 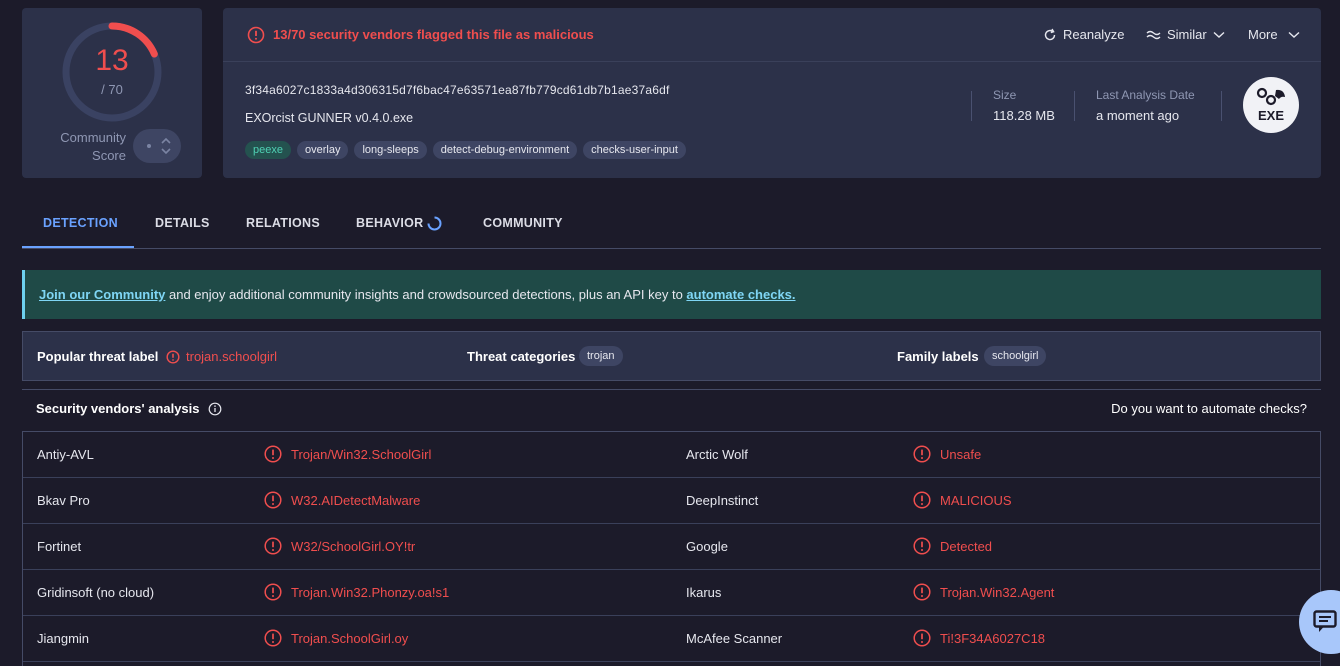 I want to click on info-icon, so click(x=215, y=409).